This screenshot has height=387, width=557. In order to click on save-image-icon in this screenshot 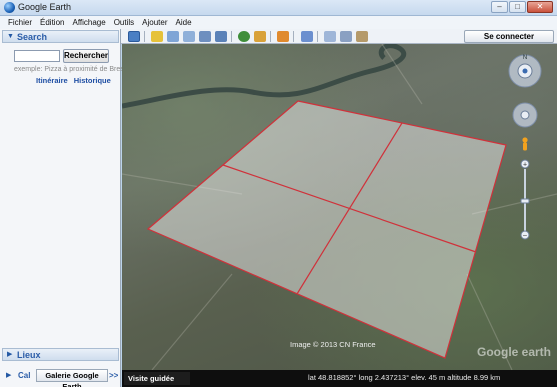, I will do `click(362, 36)`.